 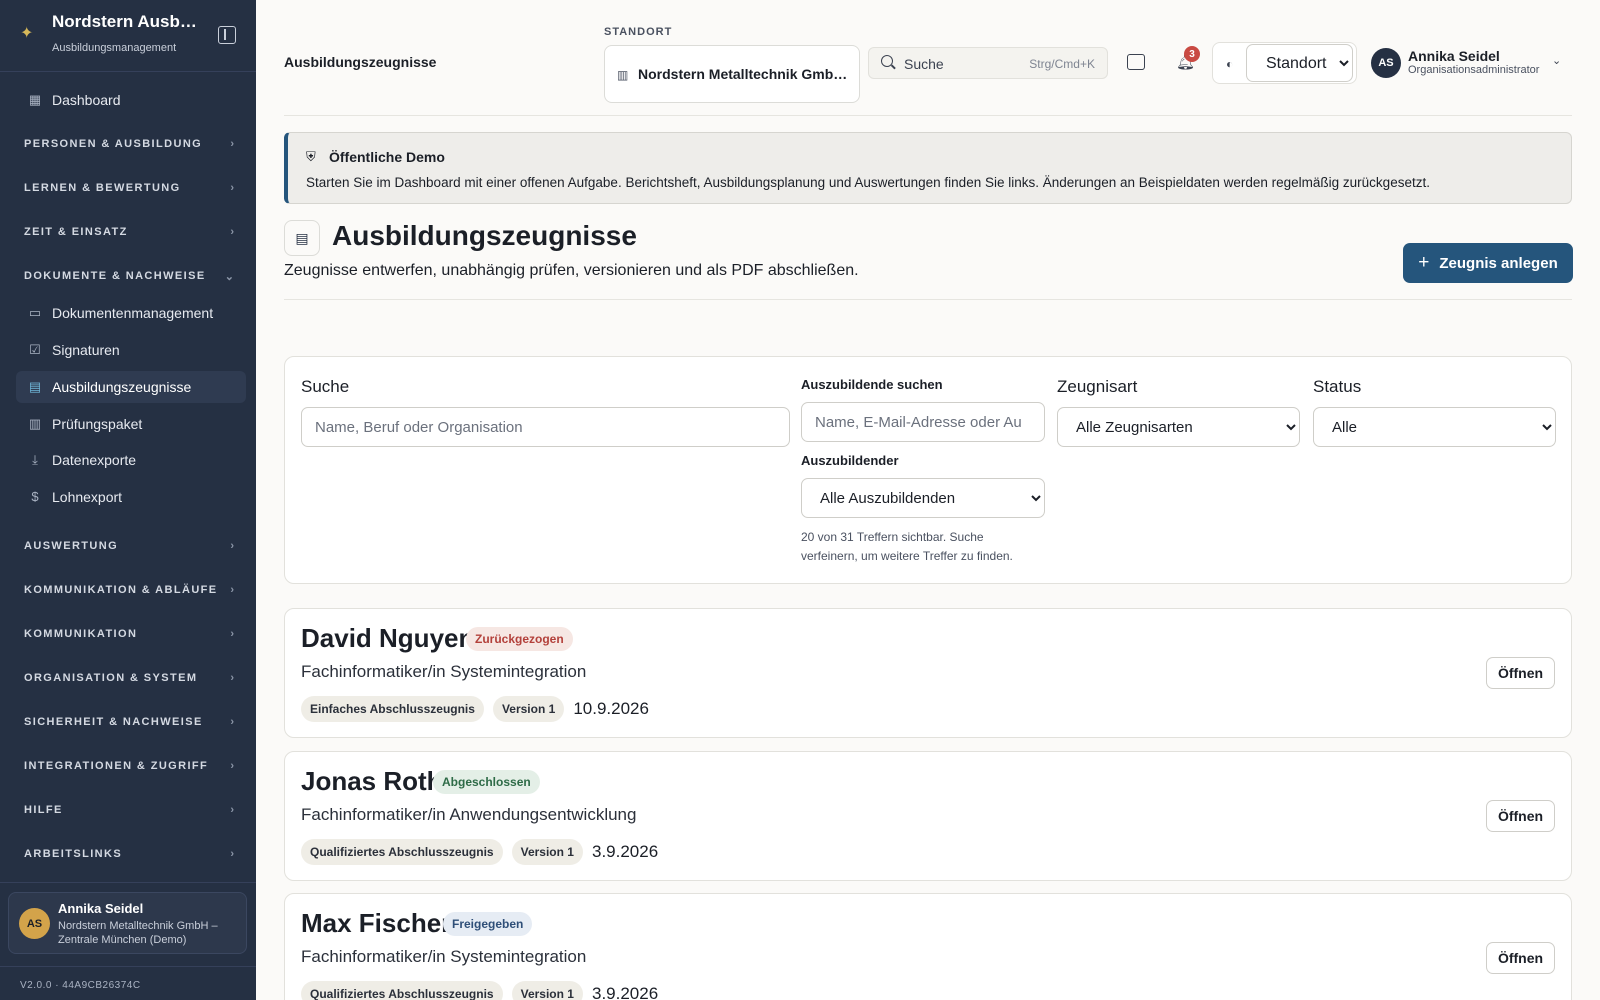 What do you see at coordinates (923, 498) in the screenshot?
I see `trainee-select: Alle Auszubildenden` at bounding box center [923, 498].